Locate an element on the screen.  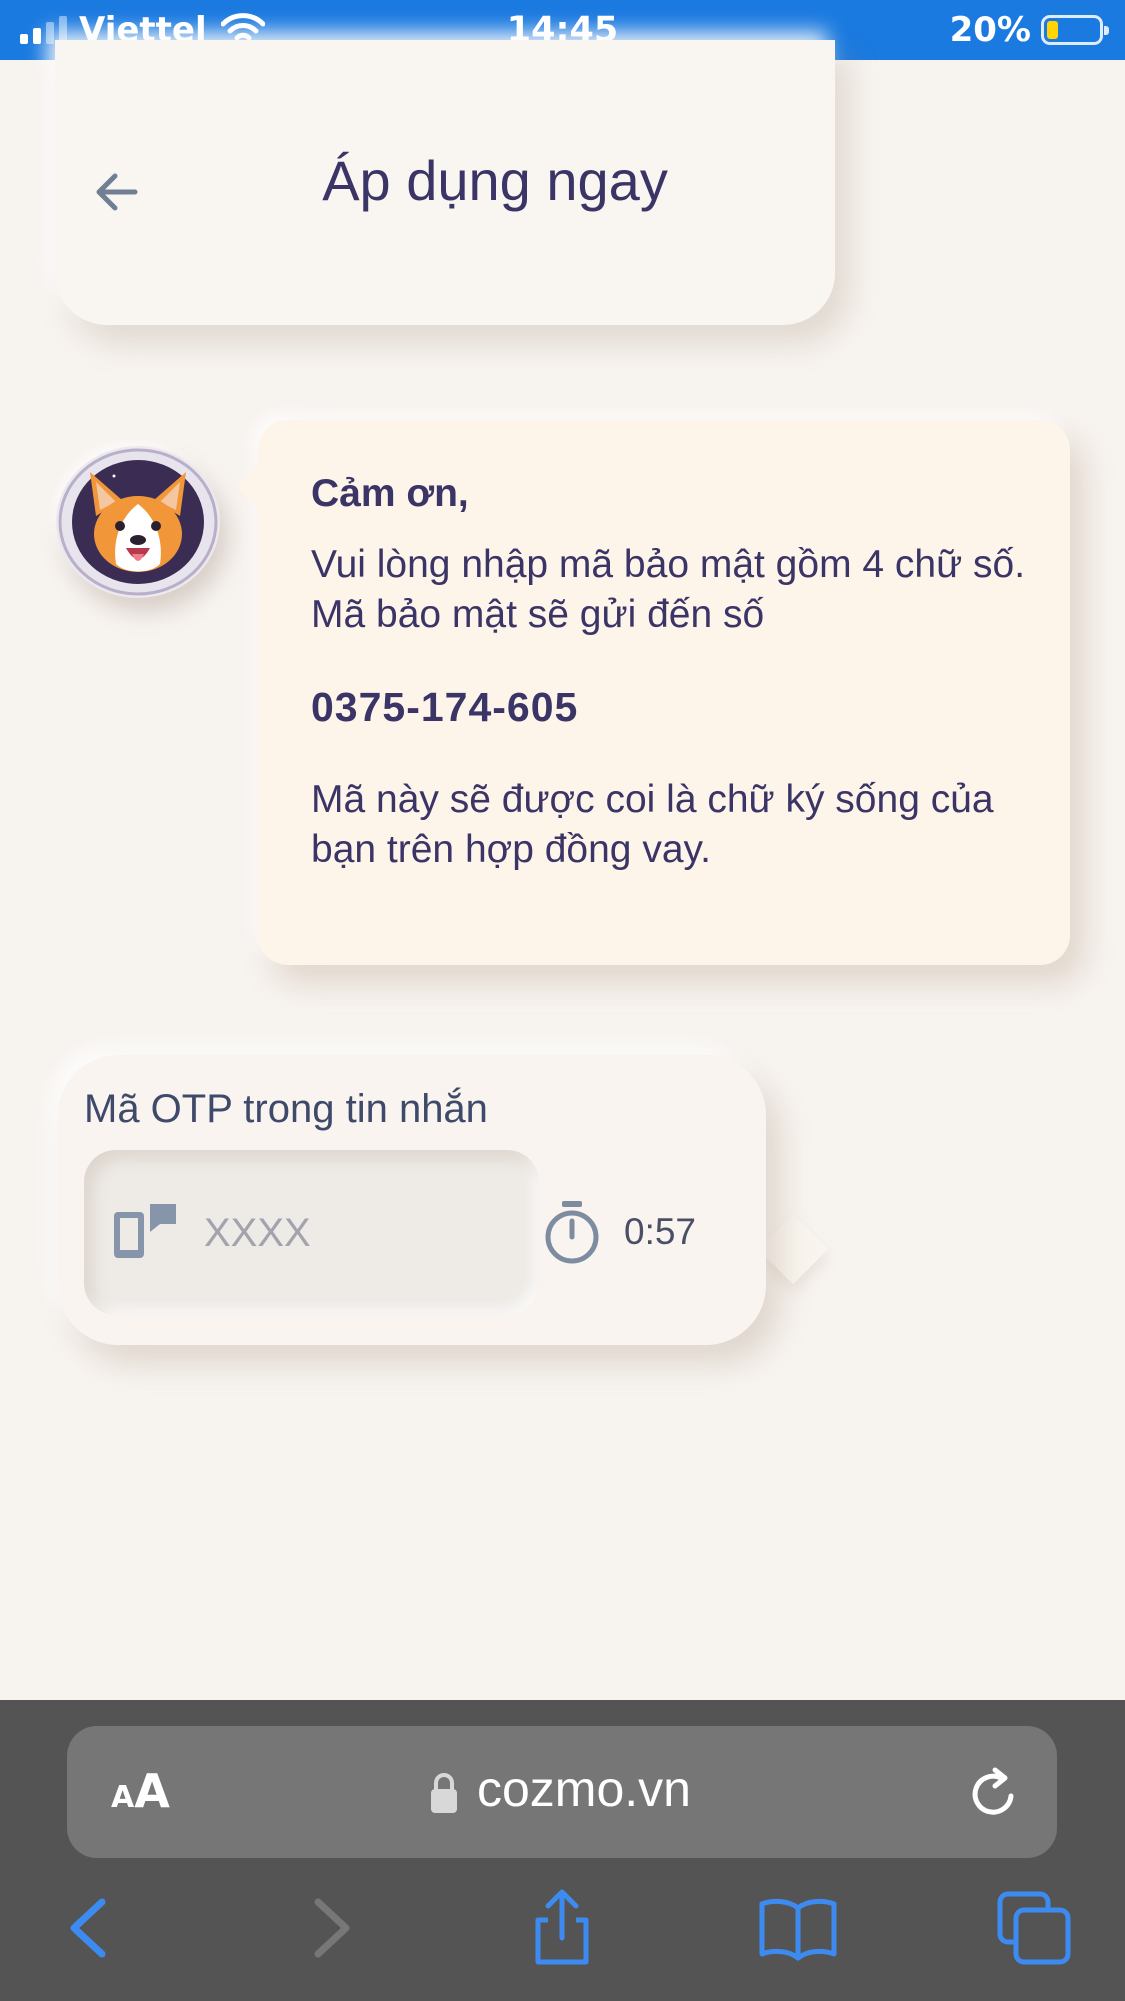
otp-label: Mã OTP trong tin nhắn is located at coordinates (286, 1109).